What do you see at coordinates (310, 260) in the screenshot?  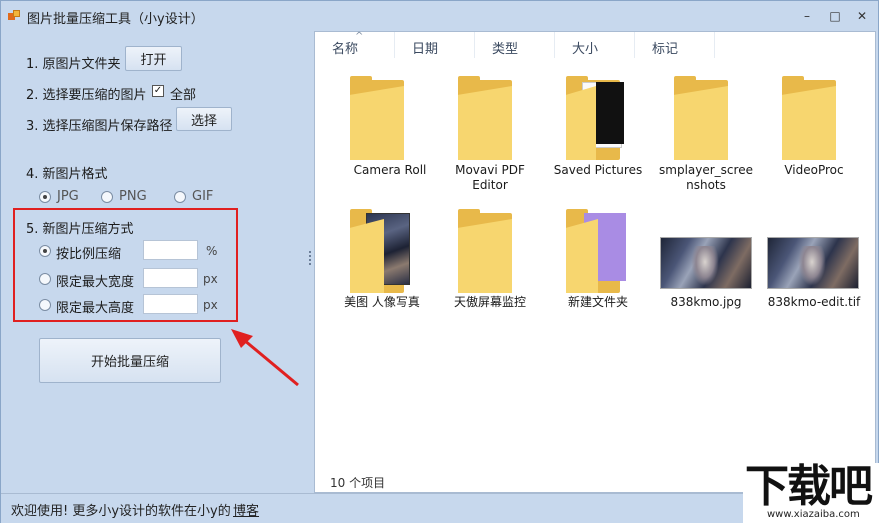 I see `splitter-handle` at bounding box center [310, 260].